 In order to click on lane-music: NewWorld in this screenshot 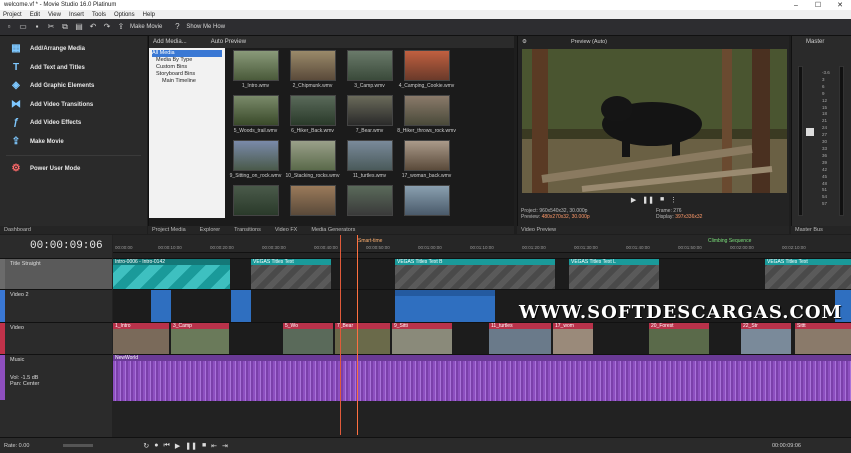, I will do `click(482, 377)`.